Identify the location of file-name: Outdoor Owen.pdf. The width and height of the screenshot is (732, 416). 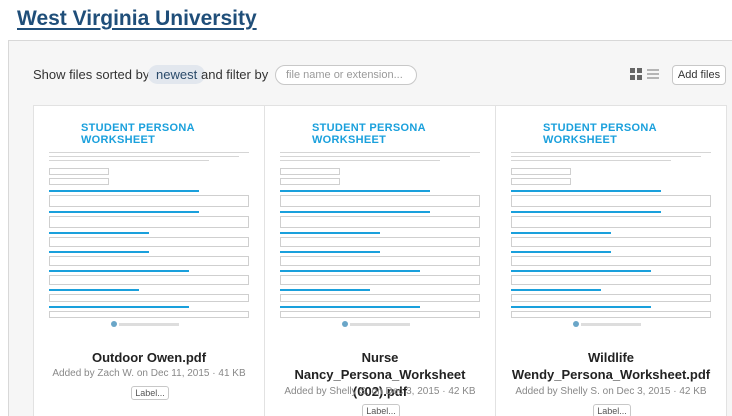
(149, 357).